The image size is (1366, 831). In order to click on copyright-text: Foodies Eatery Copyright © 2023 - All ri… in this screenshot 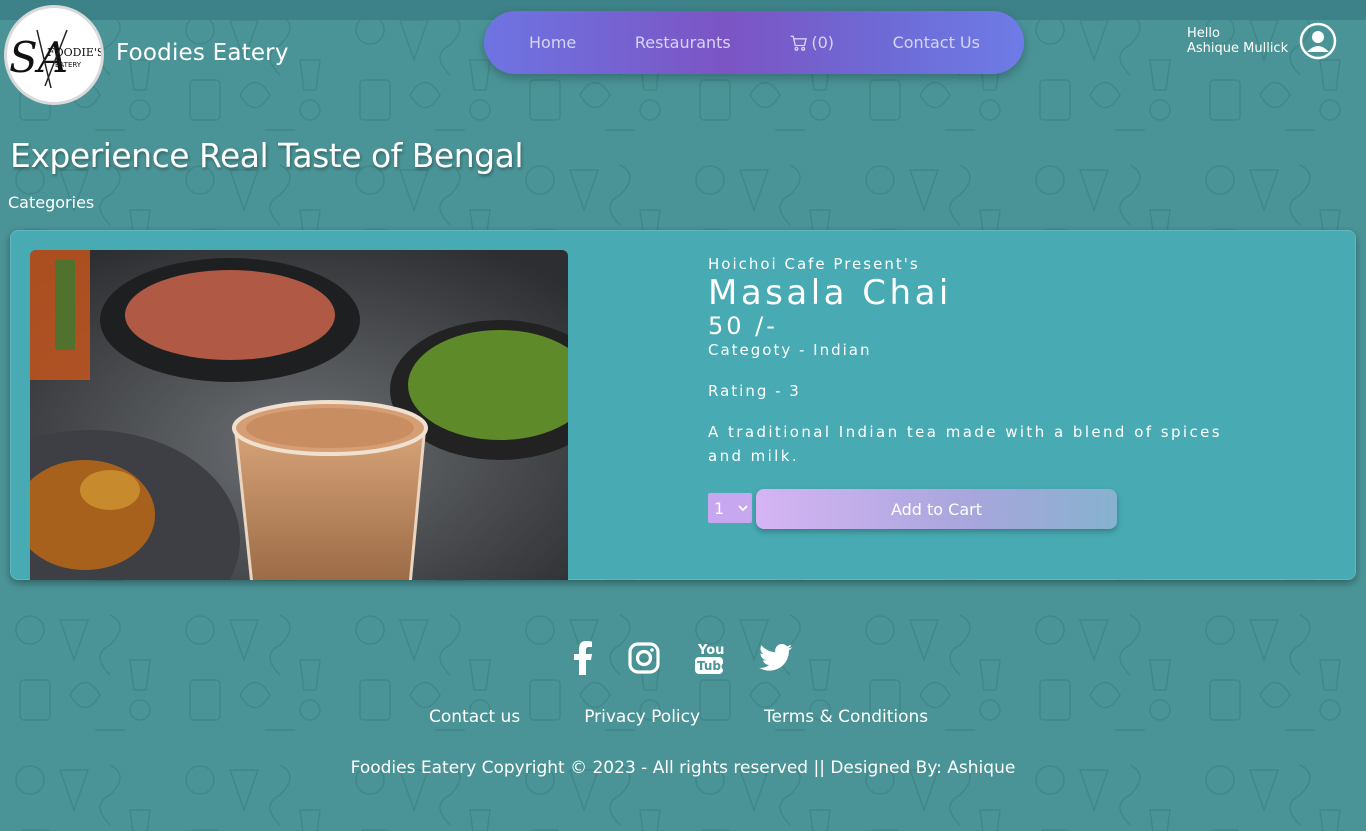, I will do `click(683, 768)`.